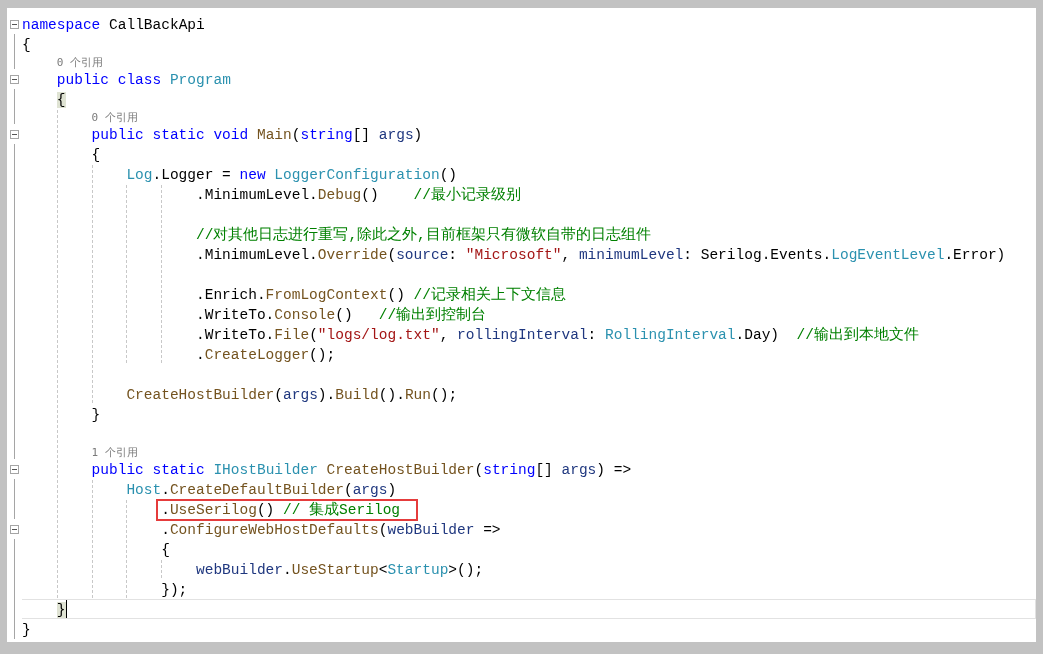 This screenshot has width=1043, height=654. I want to click on code-line: public static IHostBuilder CreateHostBuilder(string[] args) =>, so click(361, 469).